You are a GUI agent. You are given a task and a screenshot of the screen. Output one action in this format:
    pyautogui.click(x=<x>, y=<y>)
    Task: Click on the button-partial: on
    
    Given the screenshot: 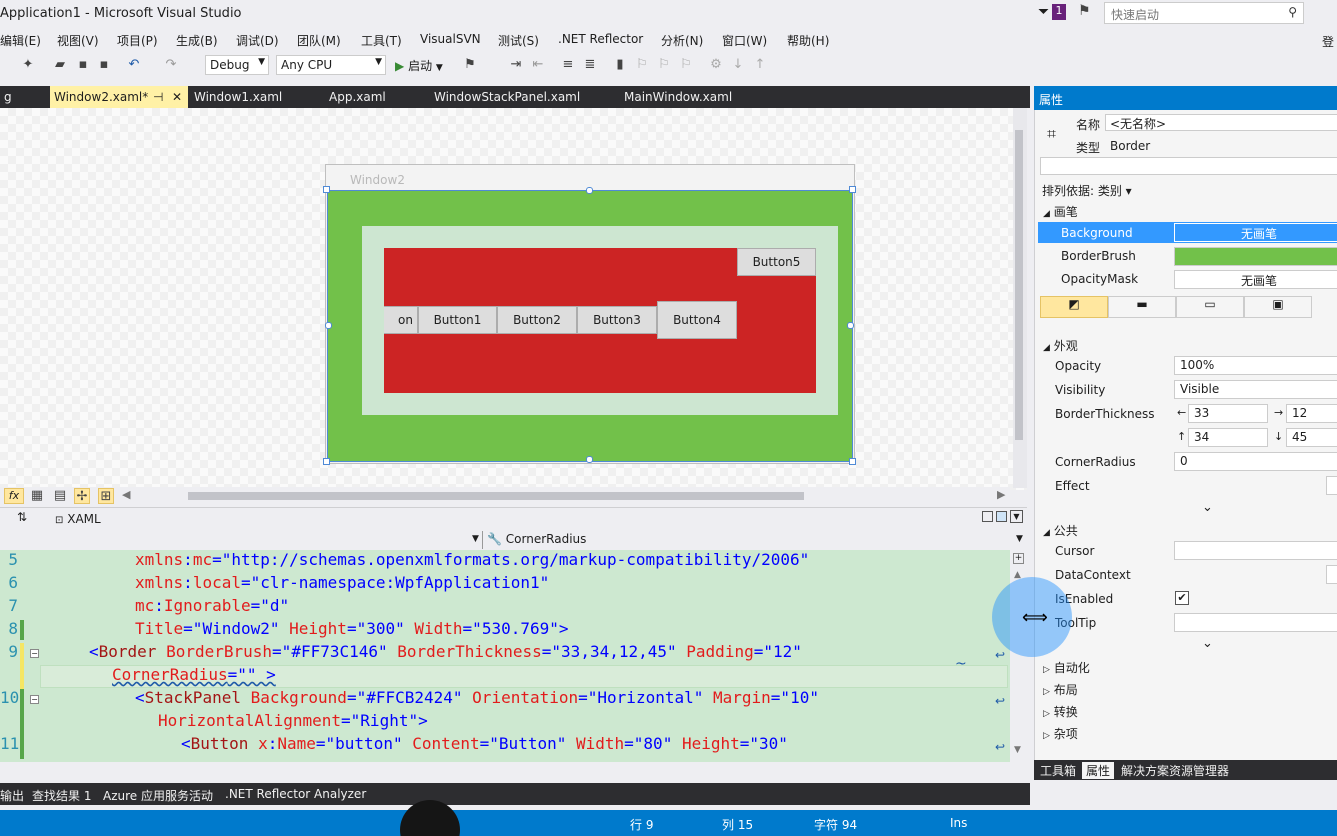 What is the action you would take?
    pyautogui.click(x=401, y=320)
    